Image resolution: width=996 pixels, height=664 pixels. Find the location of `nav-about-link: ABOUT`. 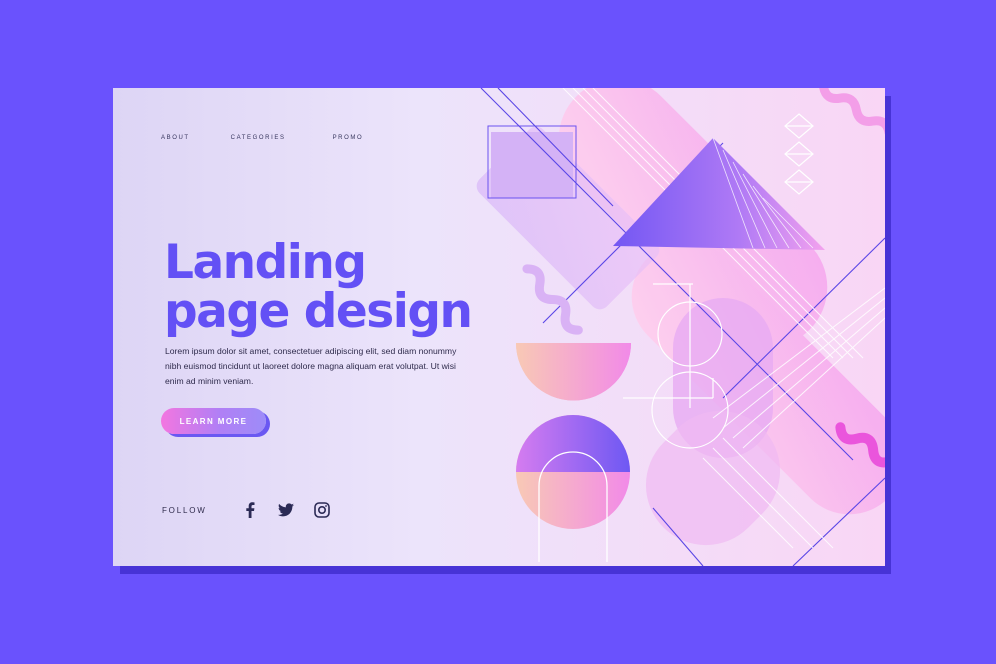

nav-about-link: ABOUT is located at coordinates (175, 138).